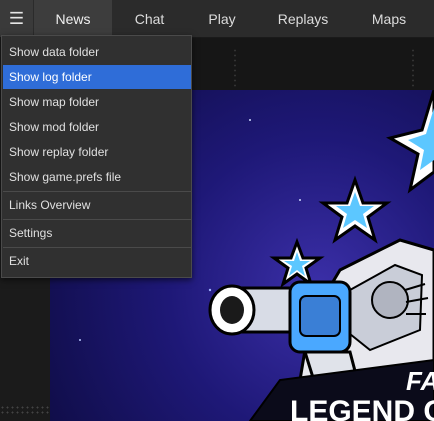 The width and height of the screenshot is (434, 421). Describe the element at coordinates (97, 127) in the screenshot. I see `menu-item-show-mod-folder: Show mod folder` at that location.